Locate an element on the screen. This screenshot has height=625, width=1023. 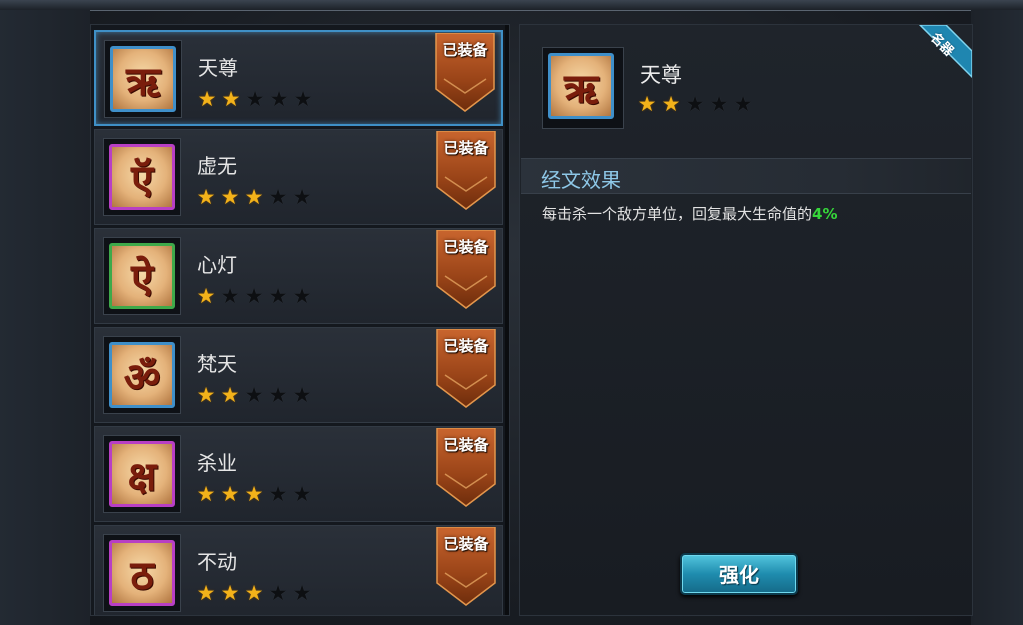
detail-scripture-icon: ऋ is located at coordinates (581, 86).